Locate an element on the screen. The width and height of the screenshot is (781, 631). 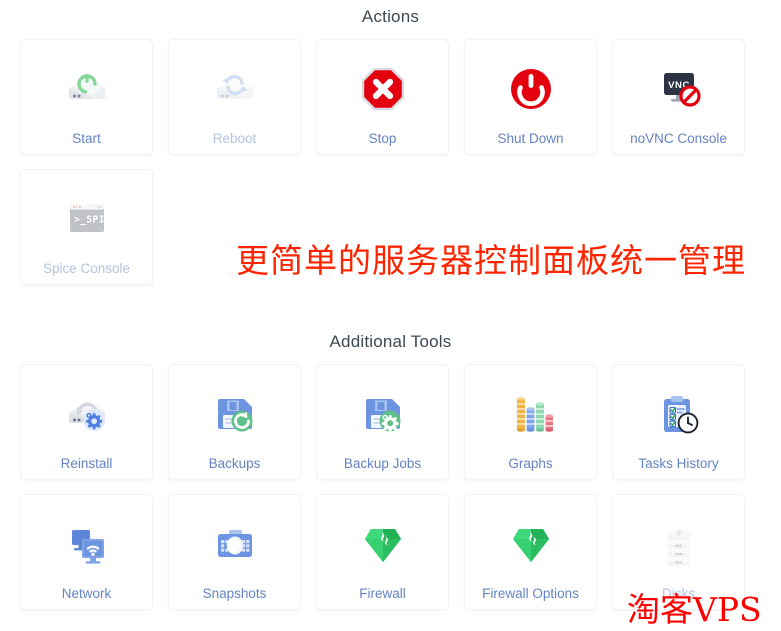
action-card-firewall: Firewall is located at coordinates (382, 552).